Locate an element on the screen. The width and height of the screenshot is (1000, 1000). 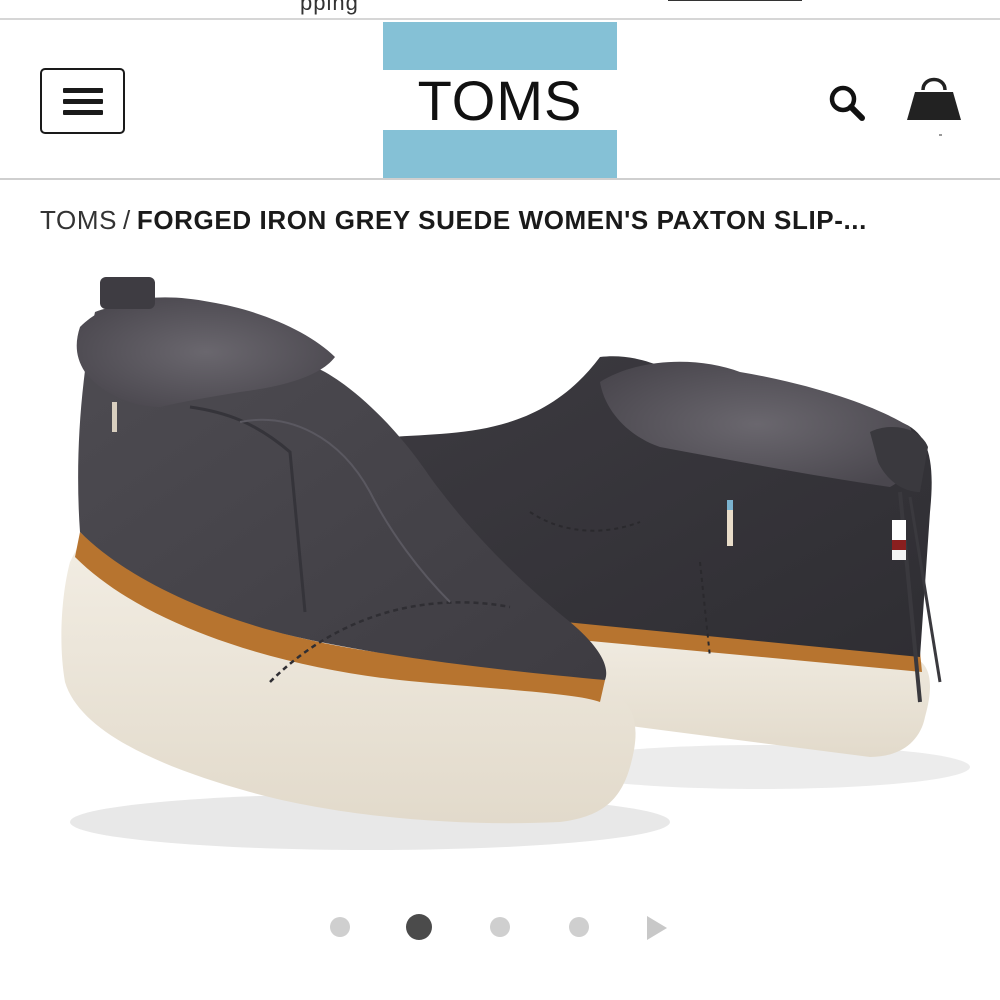
logo-band-top is located at coordinates (500, 46).